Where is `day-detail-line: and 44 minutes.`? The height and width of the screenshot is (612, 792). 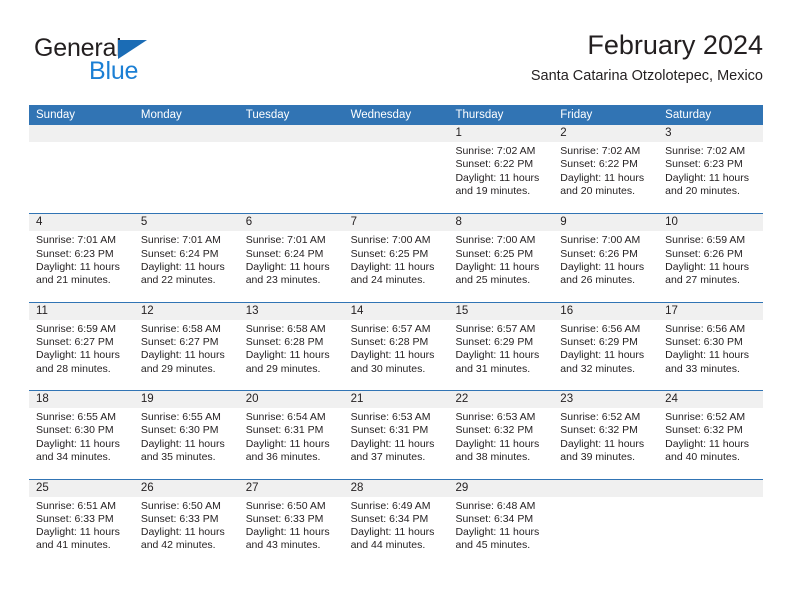
day-detail-line: and 44 minutes. is located at coordinates (388, 545).